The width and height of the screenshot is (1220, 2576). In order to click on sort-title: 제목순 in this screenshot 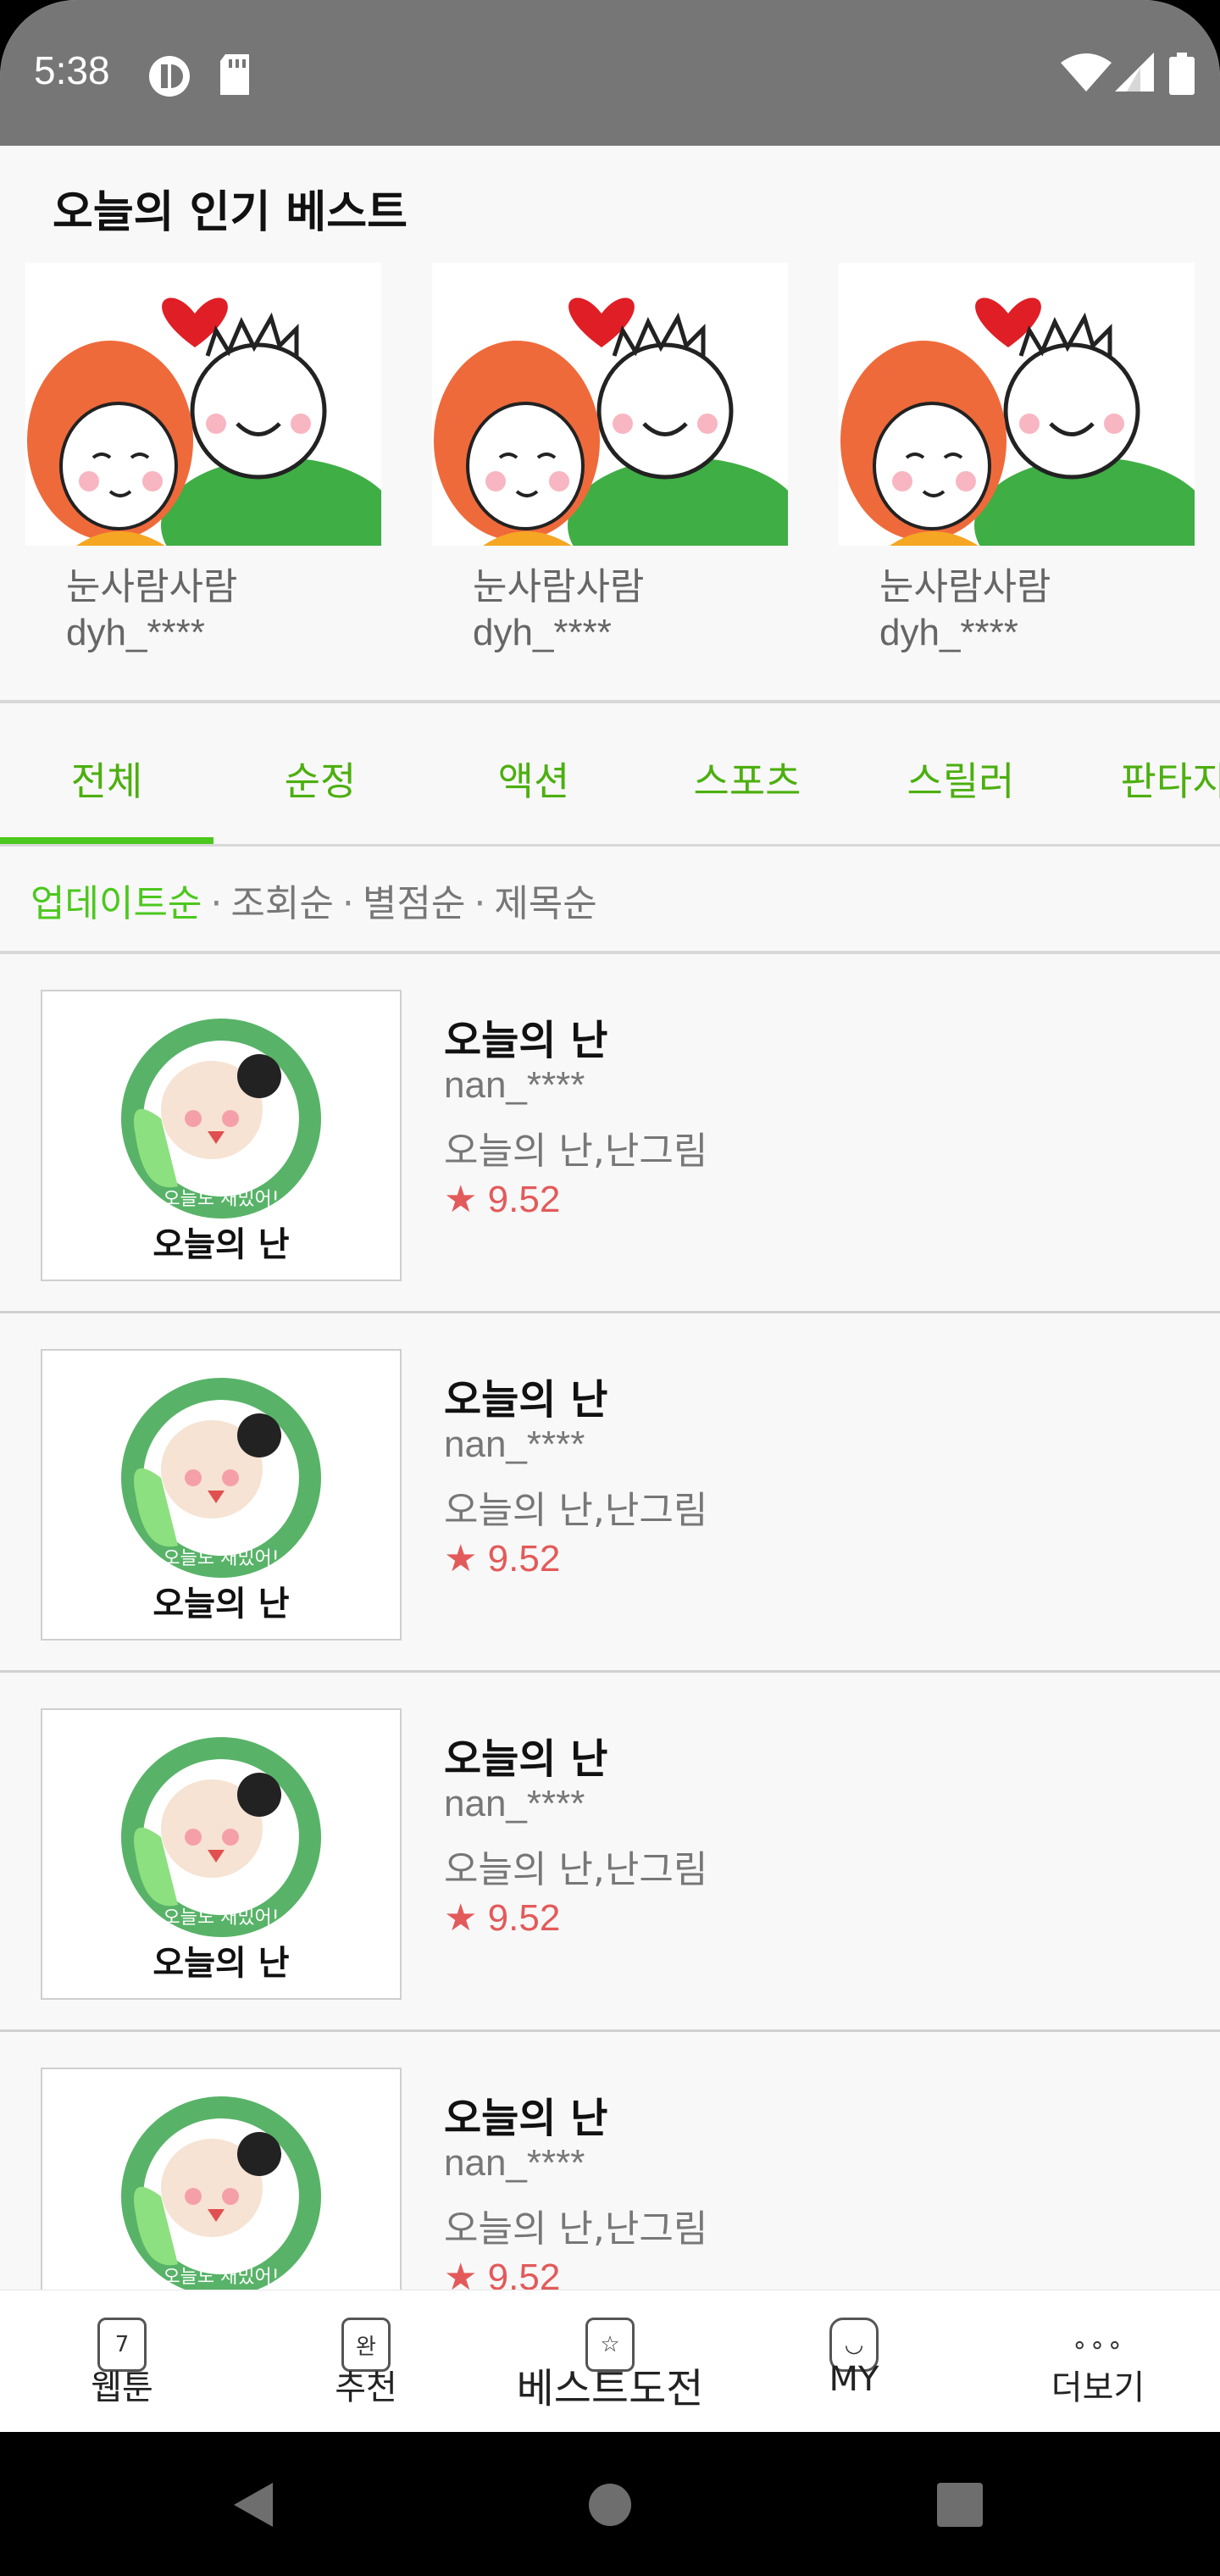, I will do `click(545, 903)`.